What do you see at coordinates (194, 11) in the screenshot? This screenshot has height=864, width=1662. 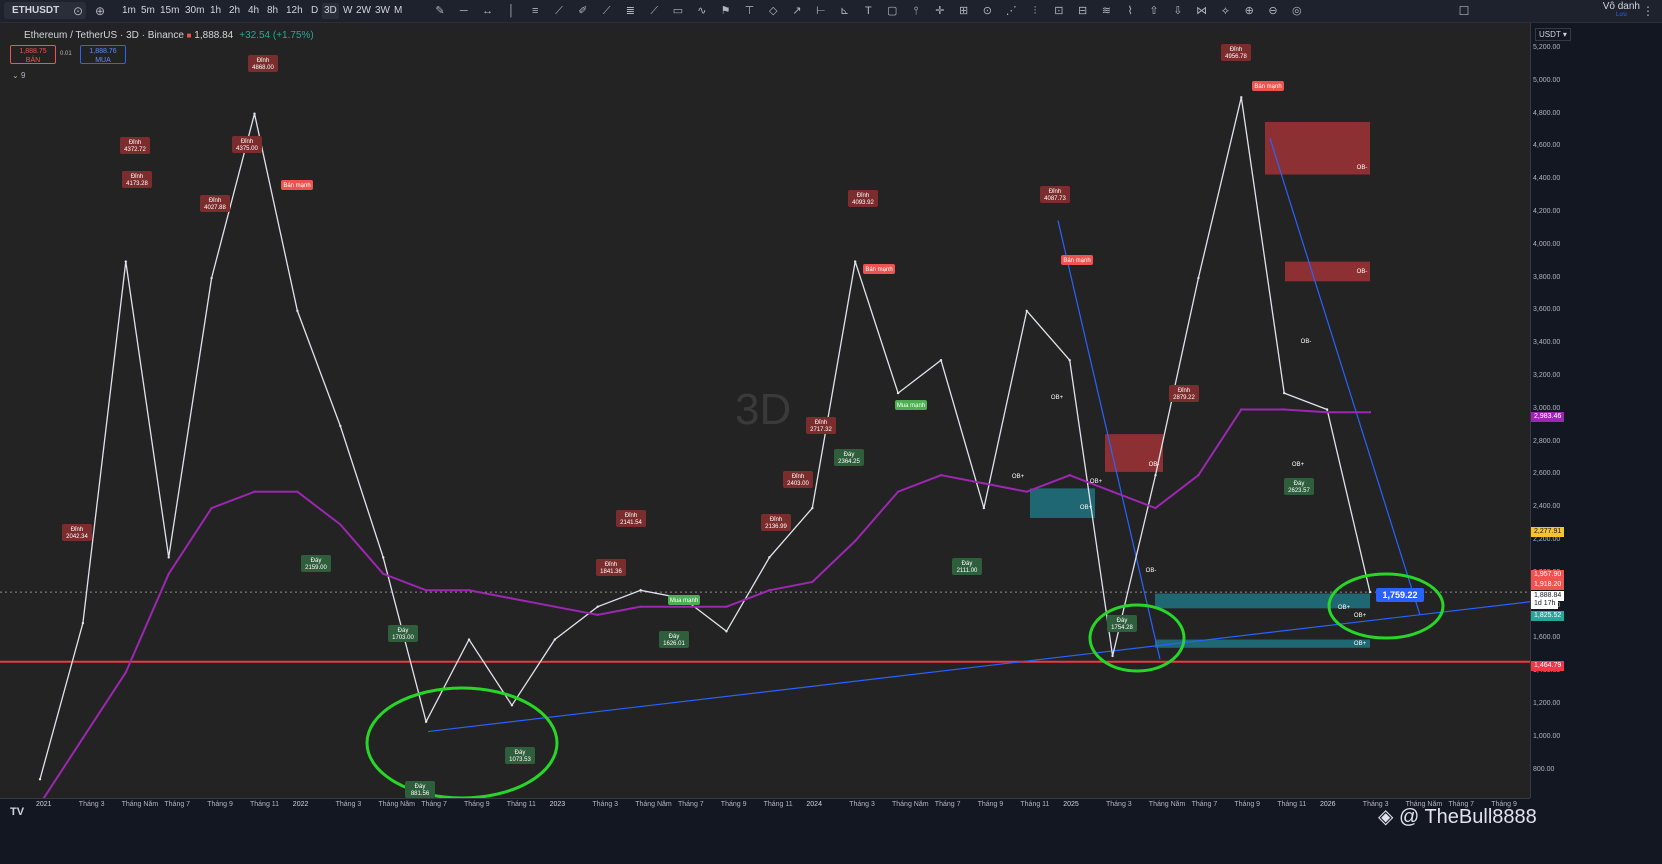 I see `interval-30m: 30m` at bounding box center [194, 11].